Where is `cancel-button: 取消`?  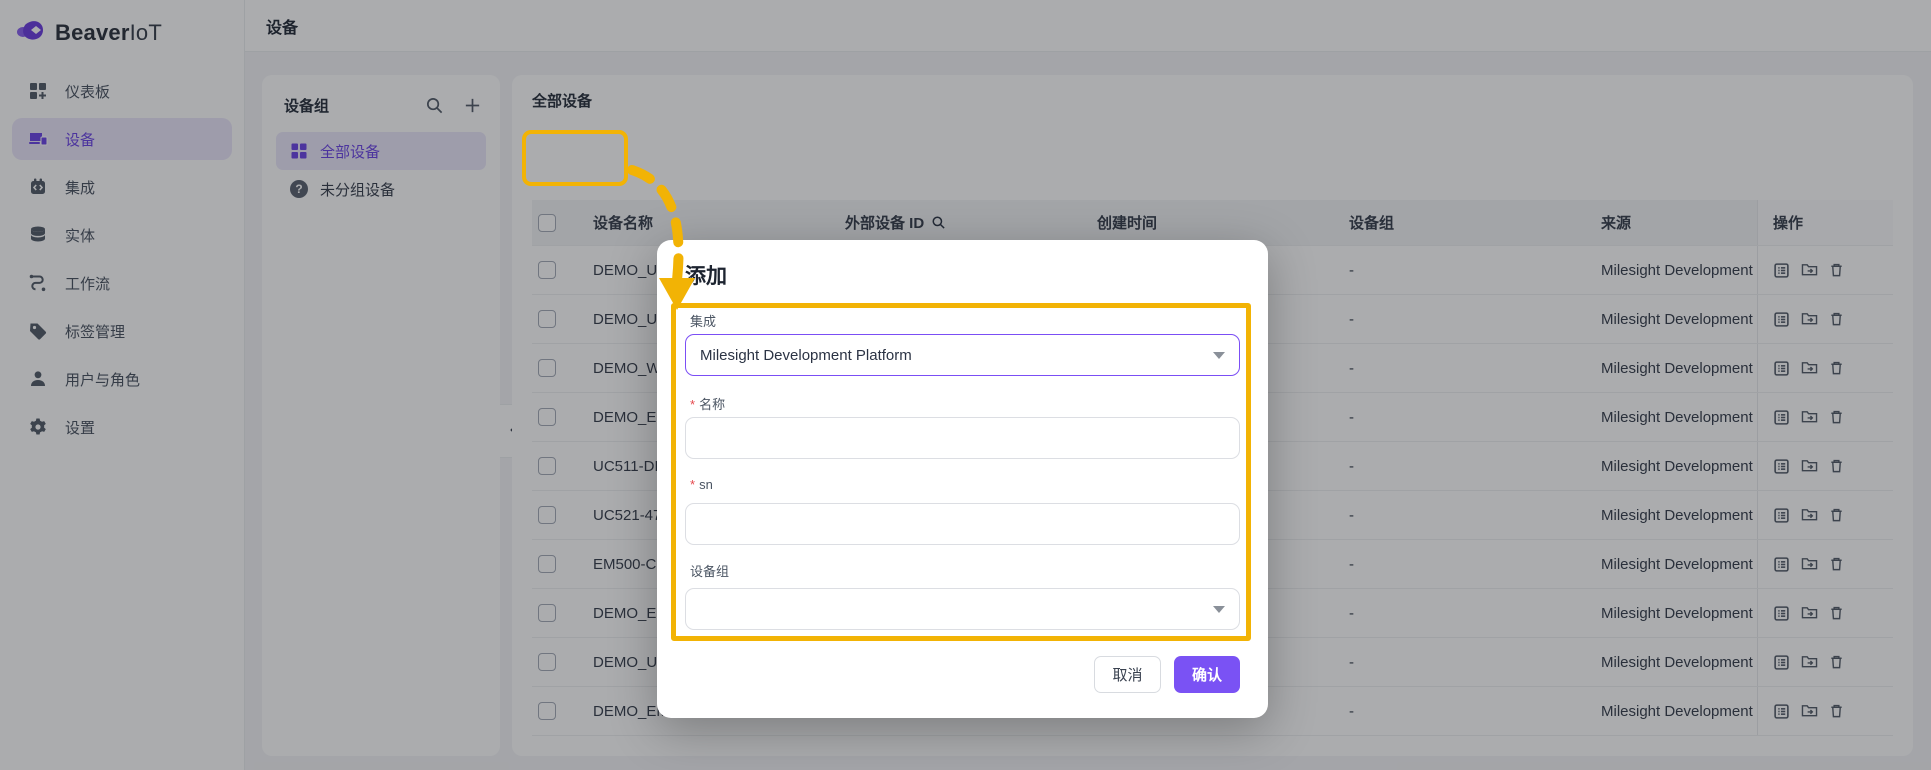
cancel-button: 取消 is located at coordinates (1127, 674).